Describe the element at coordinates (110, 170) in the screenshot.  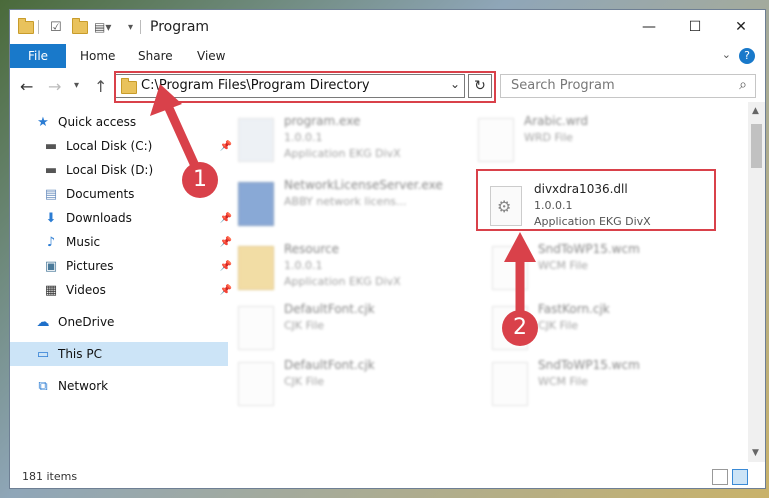
I see `sidebar-item-label: Local Disk (D:)` at that location.